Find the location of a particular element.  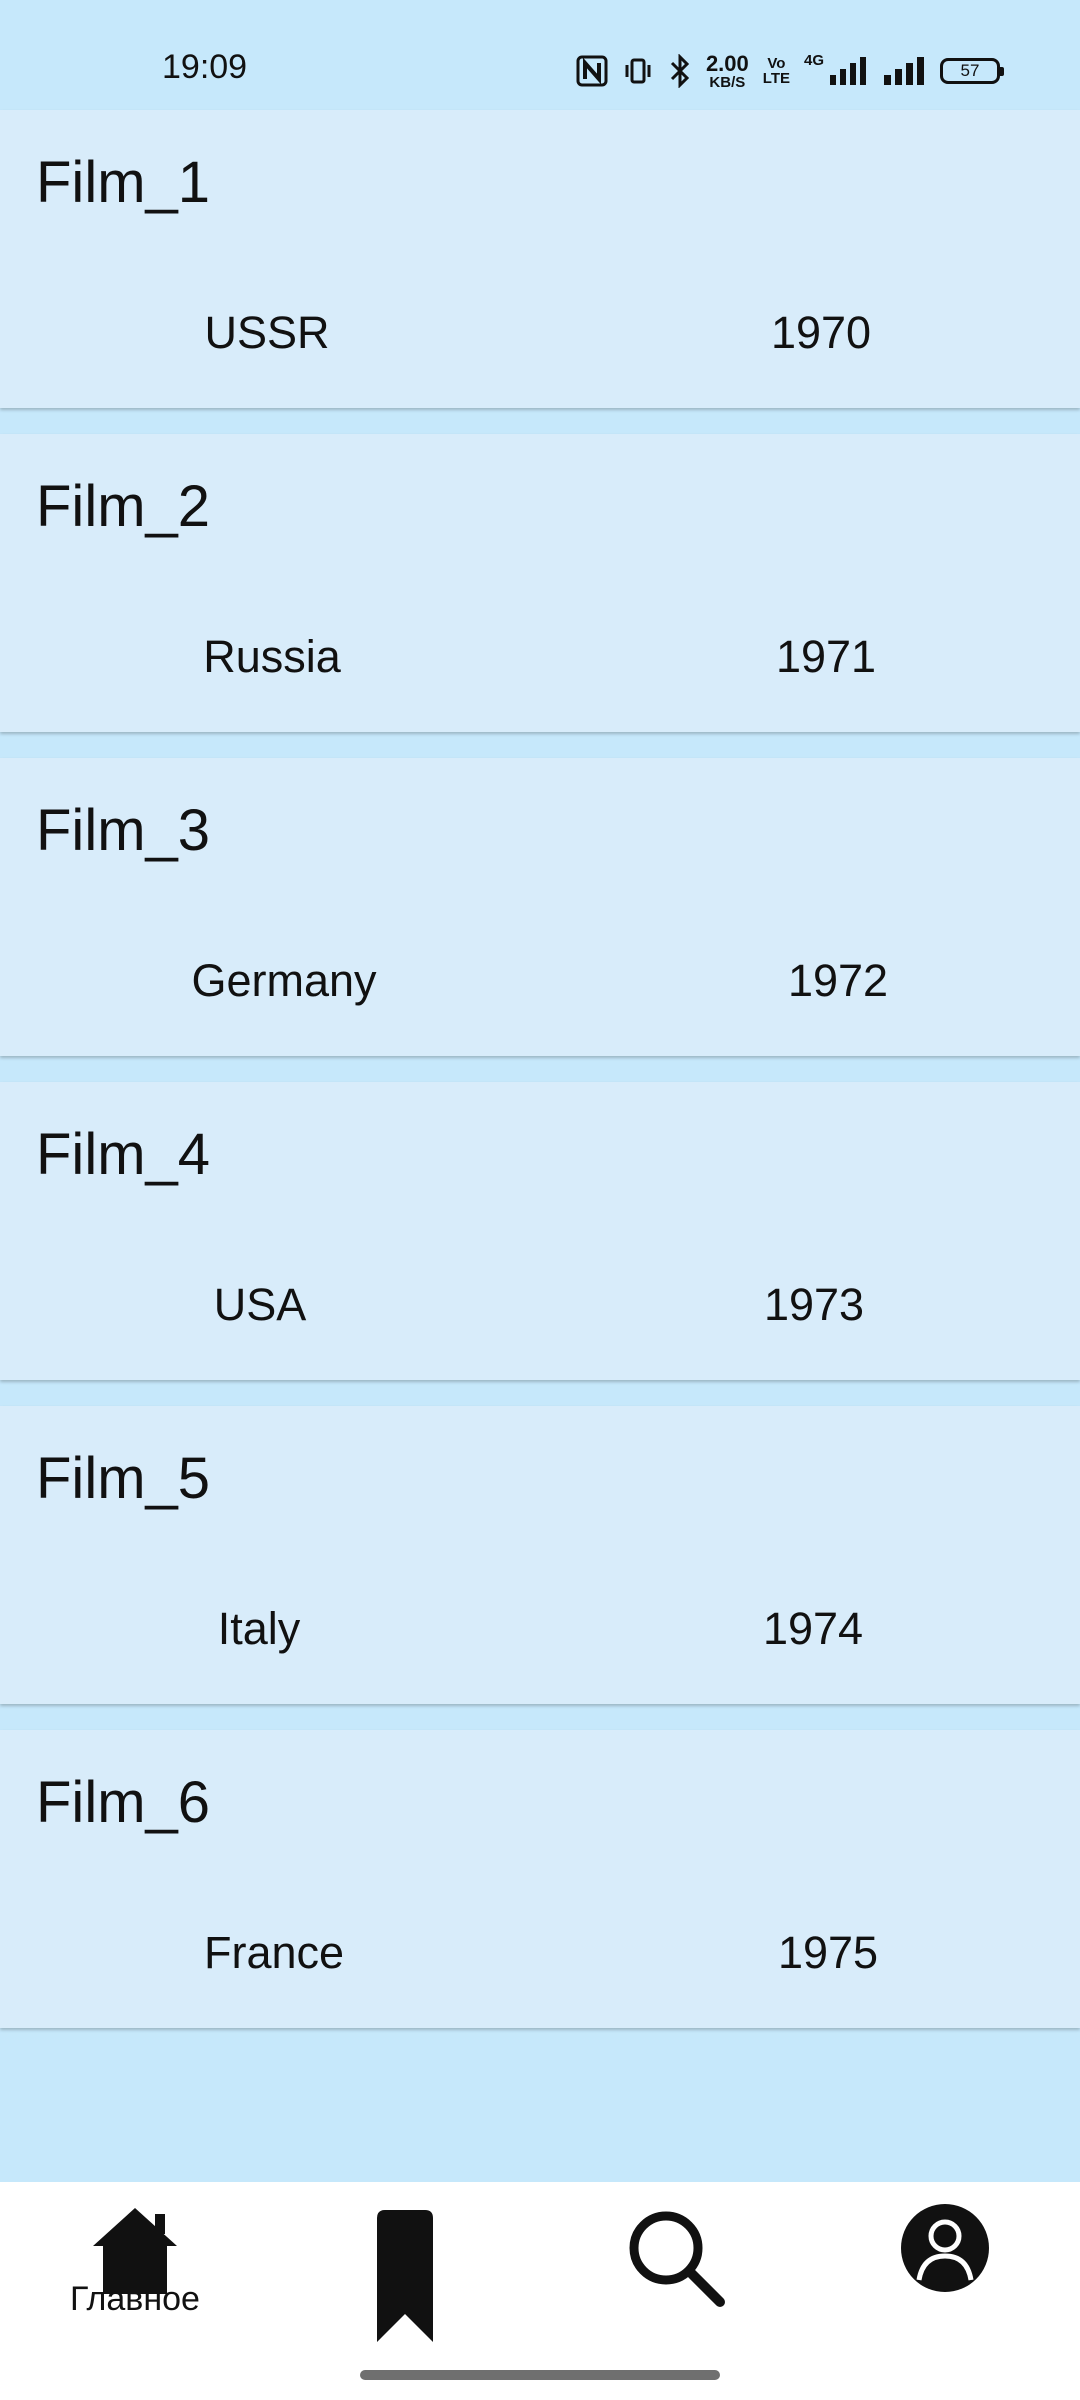

volte-bottom: LTE is located at coordinates (776, 78).